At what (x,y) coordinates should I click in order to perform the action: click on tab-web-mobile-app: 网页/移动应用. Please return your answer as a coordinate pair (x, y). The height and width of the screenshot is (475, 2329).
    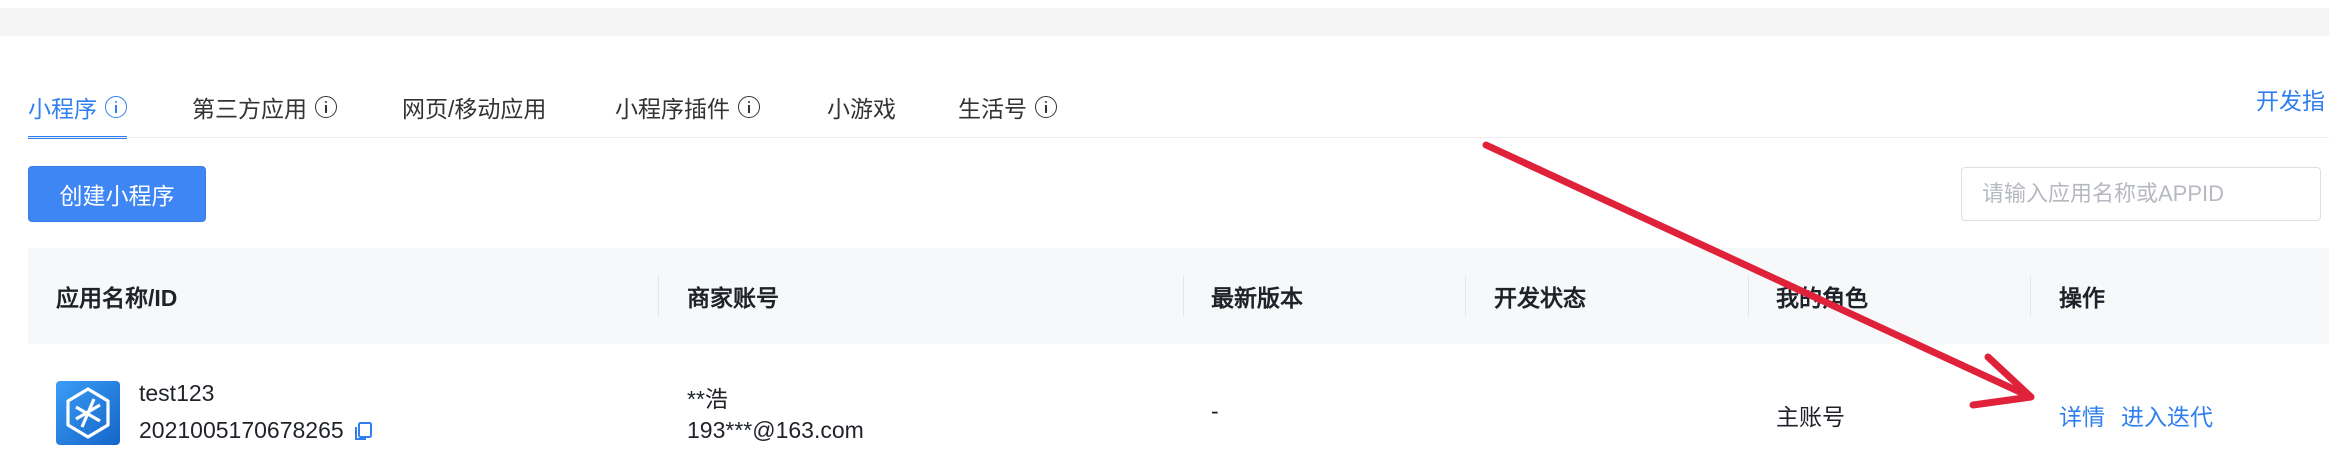
    Looking at the image, I should click on (474, 107).